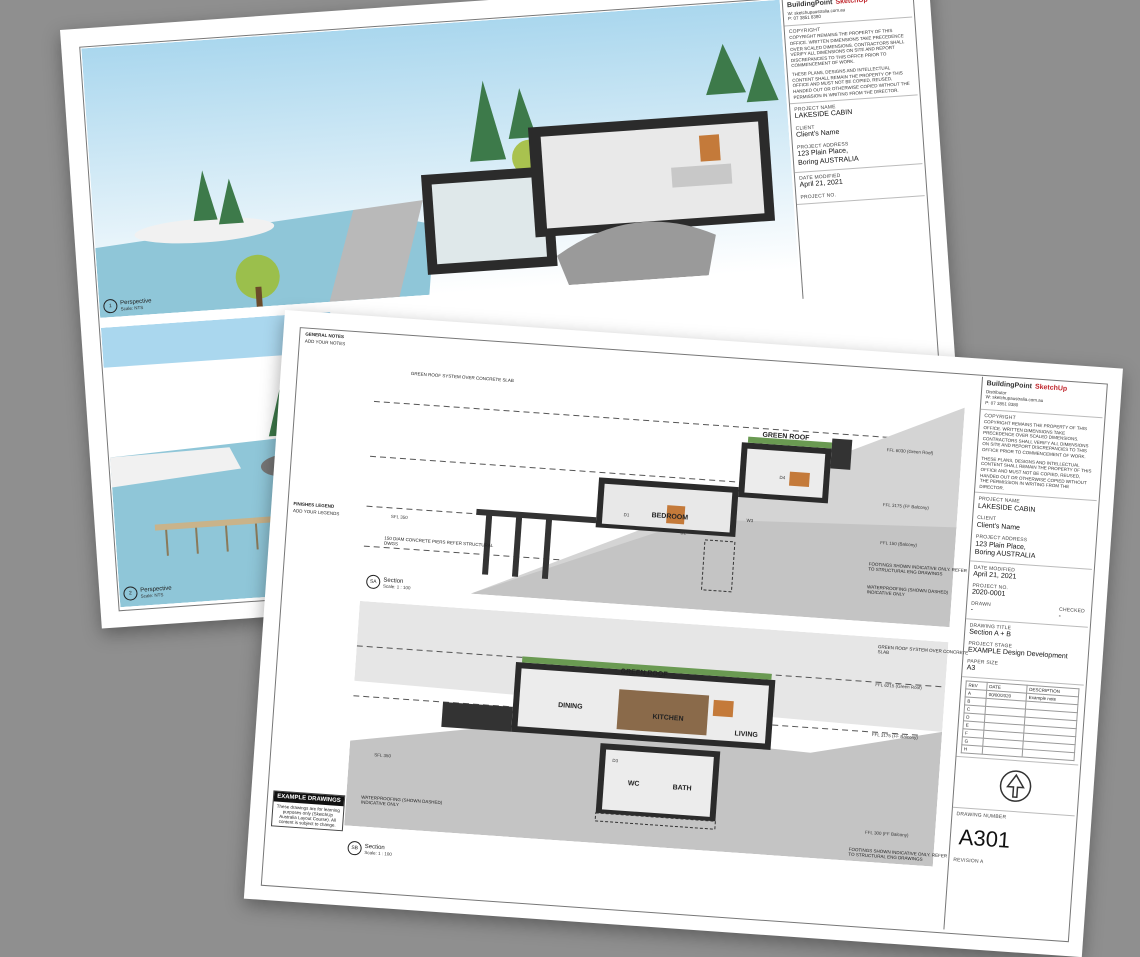  Describe the element at coordinates (110, 306) in the screenshot. I see `view-number-circle: 1` at that location.